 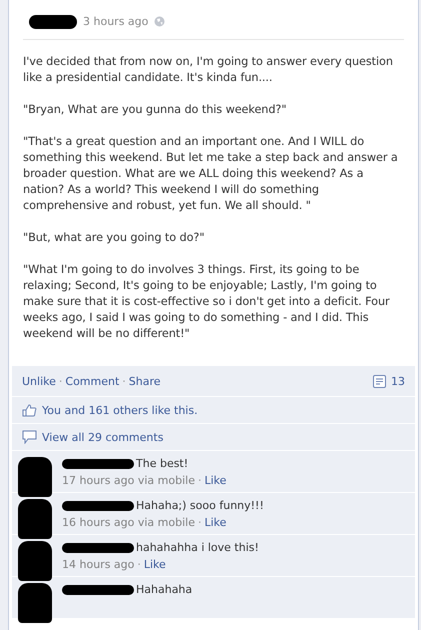 What do you see at coordinates (211, 174) in the screenshot?
I see `post-paragraph: "That's a great question and an important one. And I WILL do something this weekend. But let me take a step back and answer a broader question. What are we ALL doing this weekend? As a nation? As a world? This weekend I will do something comprehensive and robust, yet fun. We all should. "` at bounding box center [211, 174].